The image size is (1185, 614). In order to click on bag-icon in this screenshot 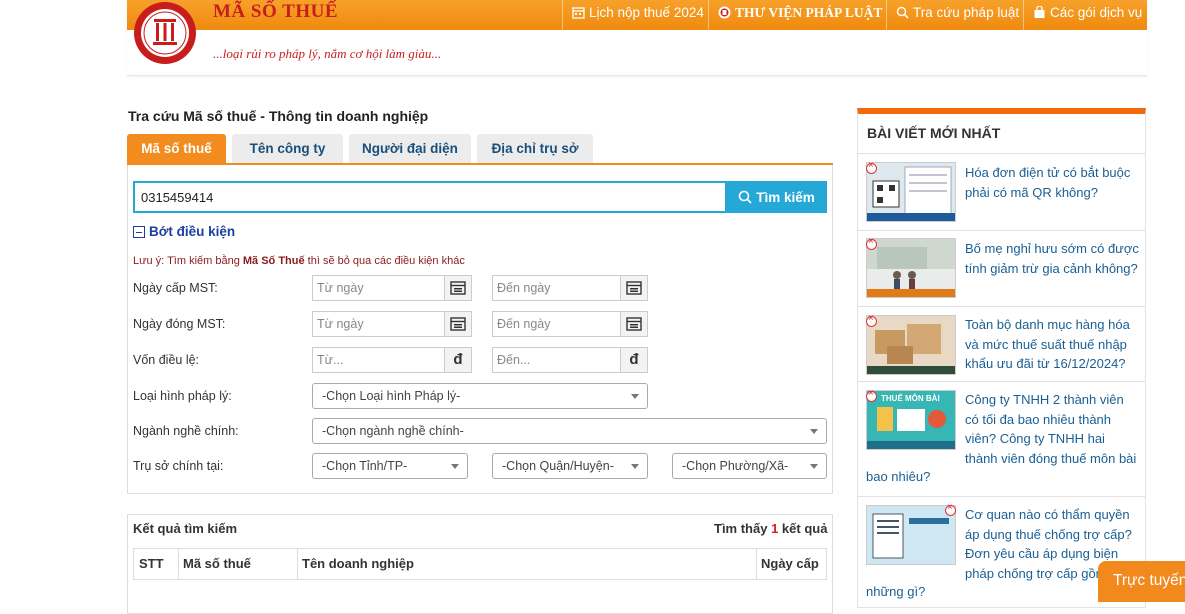, I will do `click(1039, 11)`.